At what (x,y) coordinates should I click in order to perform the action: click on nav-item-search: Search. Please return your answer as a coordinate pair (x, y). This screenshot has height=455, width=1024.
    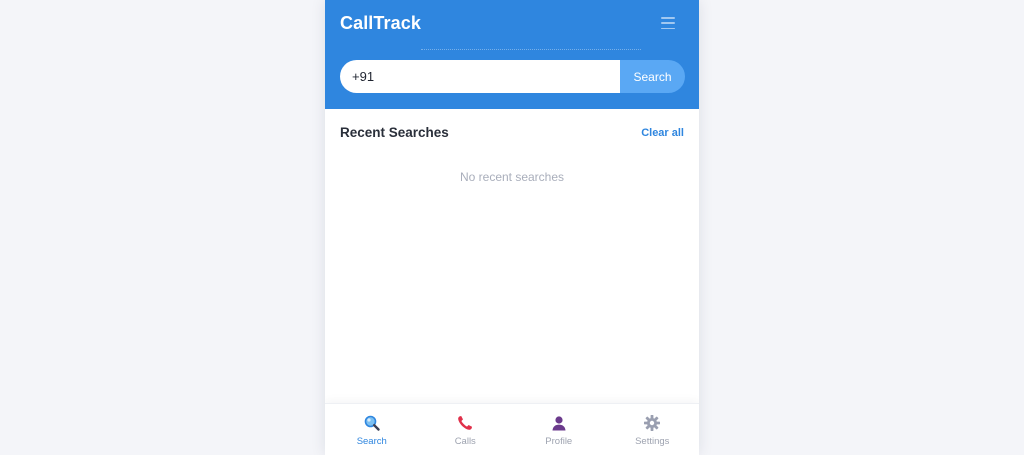
    Looking at the image, I should click on (372, 429).